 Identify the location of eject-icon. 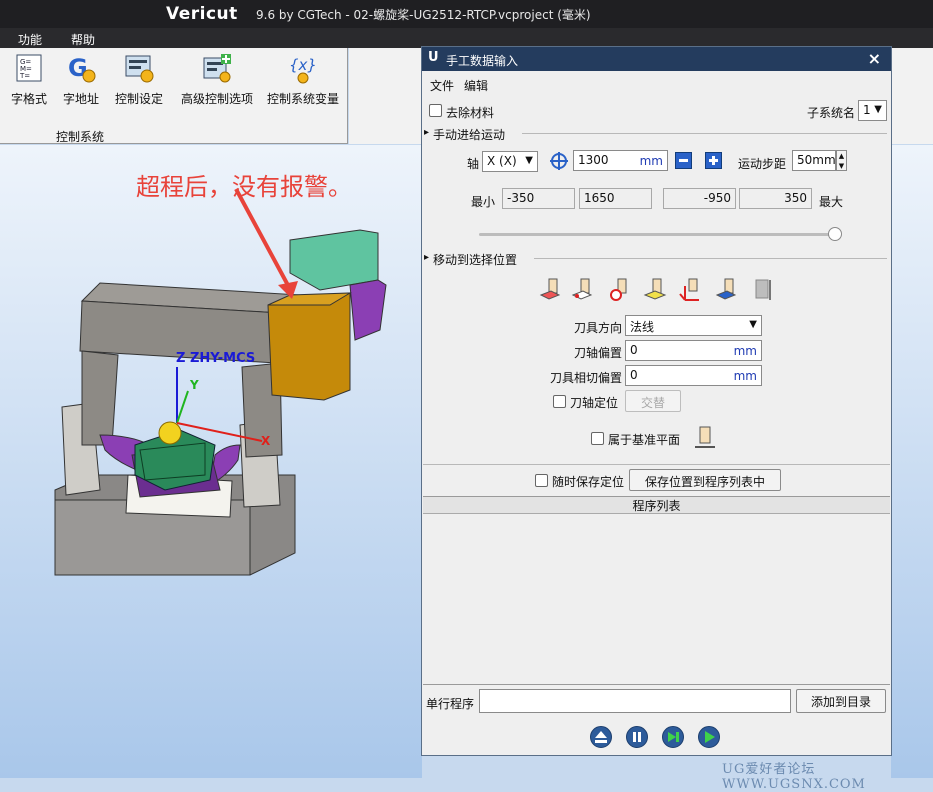
(601, 737).